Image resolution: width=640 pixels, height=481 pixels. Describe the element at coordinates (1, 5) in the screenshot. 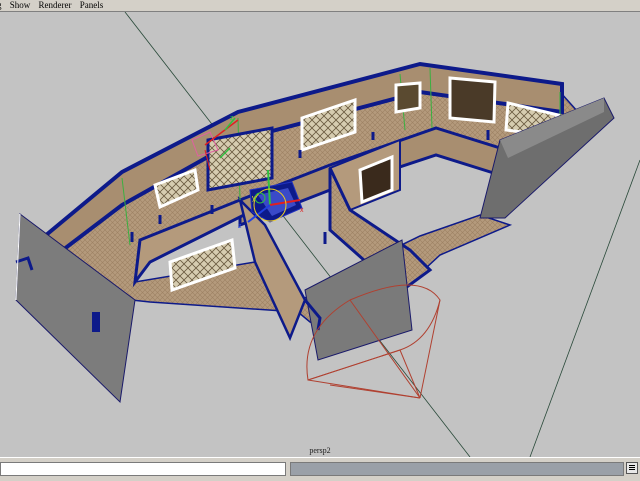

I see `menu-item-view: g` at that location.